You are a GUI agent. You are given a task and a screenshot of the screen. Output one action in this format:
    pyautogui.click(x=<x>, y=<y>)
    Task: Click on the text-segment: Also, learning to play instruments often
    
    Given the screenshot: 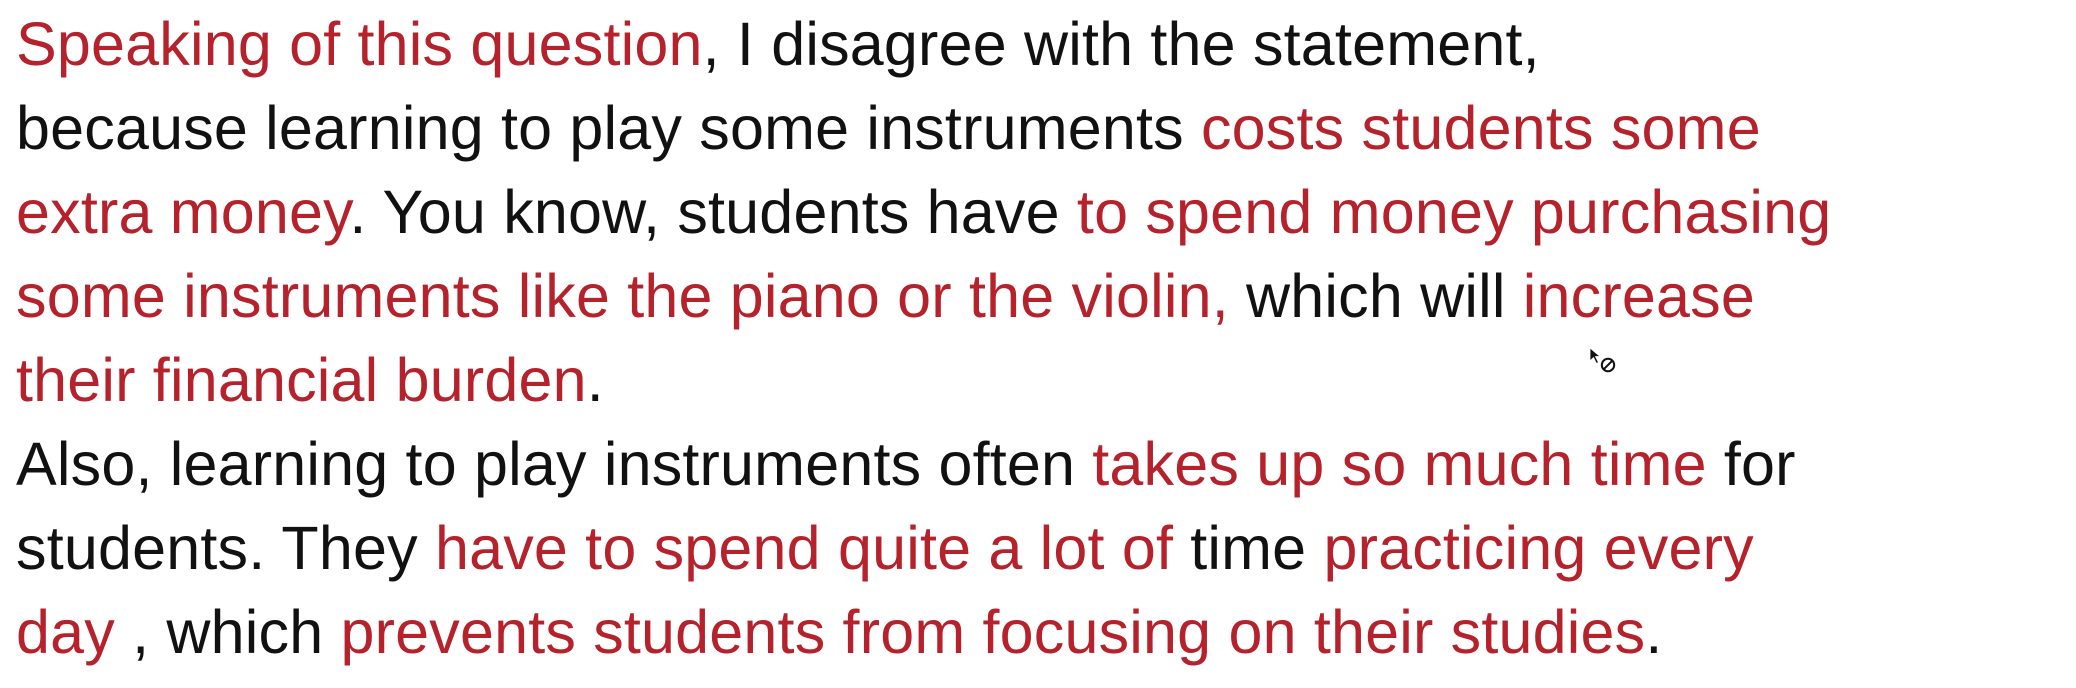 What is the action you would take?
    pyautogui.click(x=554, y=464)
    